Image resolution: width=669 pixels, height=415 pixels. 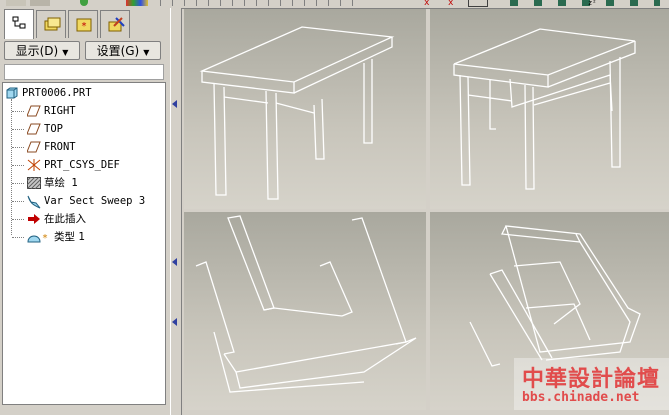 I want to click on insert-arrow-icon, so click(x=34, y=219).